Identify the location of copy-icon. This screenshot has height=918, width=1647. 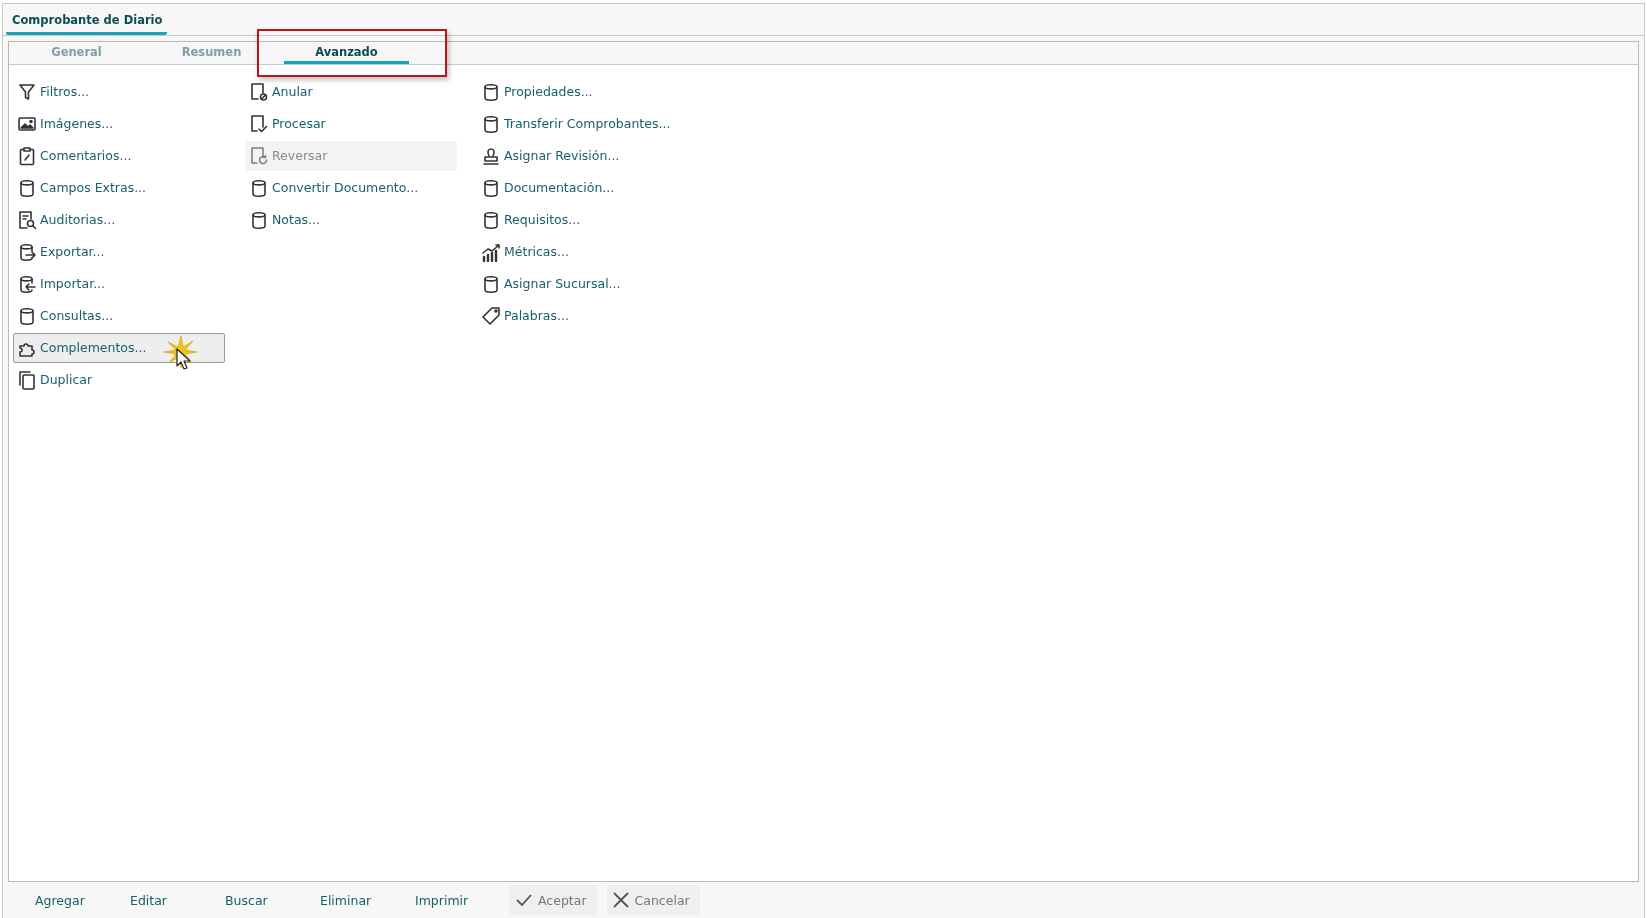
(27, 379).